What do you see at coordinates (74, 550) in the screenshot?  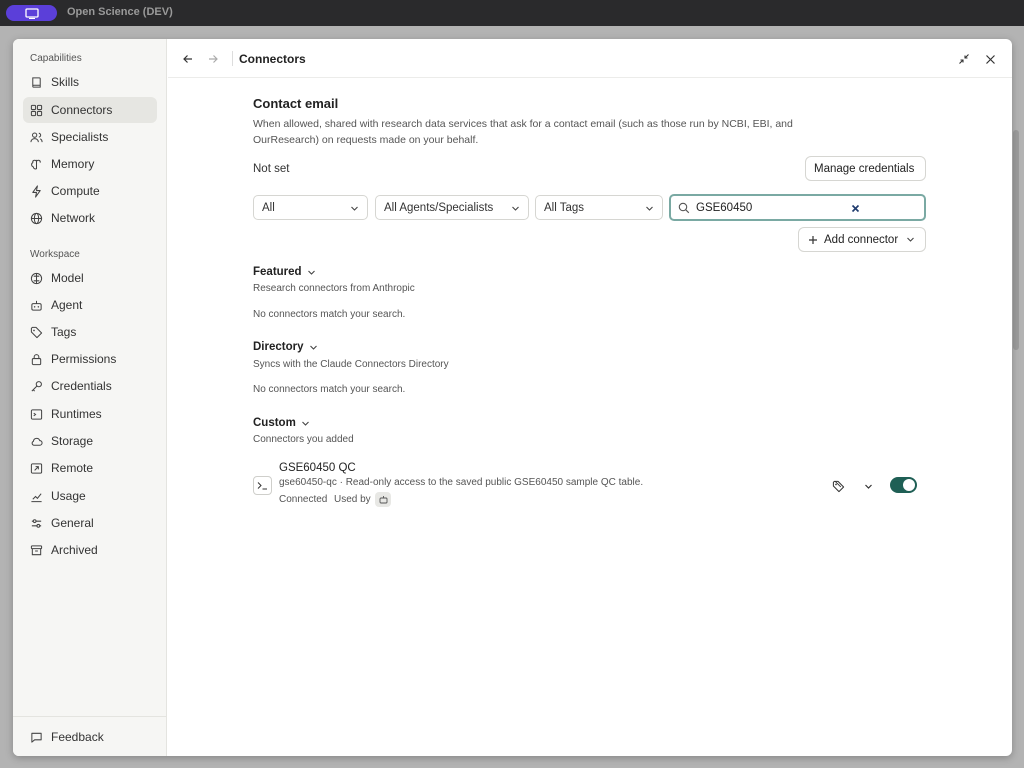 I see `sidebar-item-label: Archived` at bounding box center [74, 550].